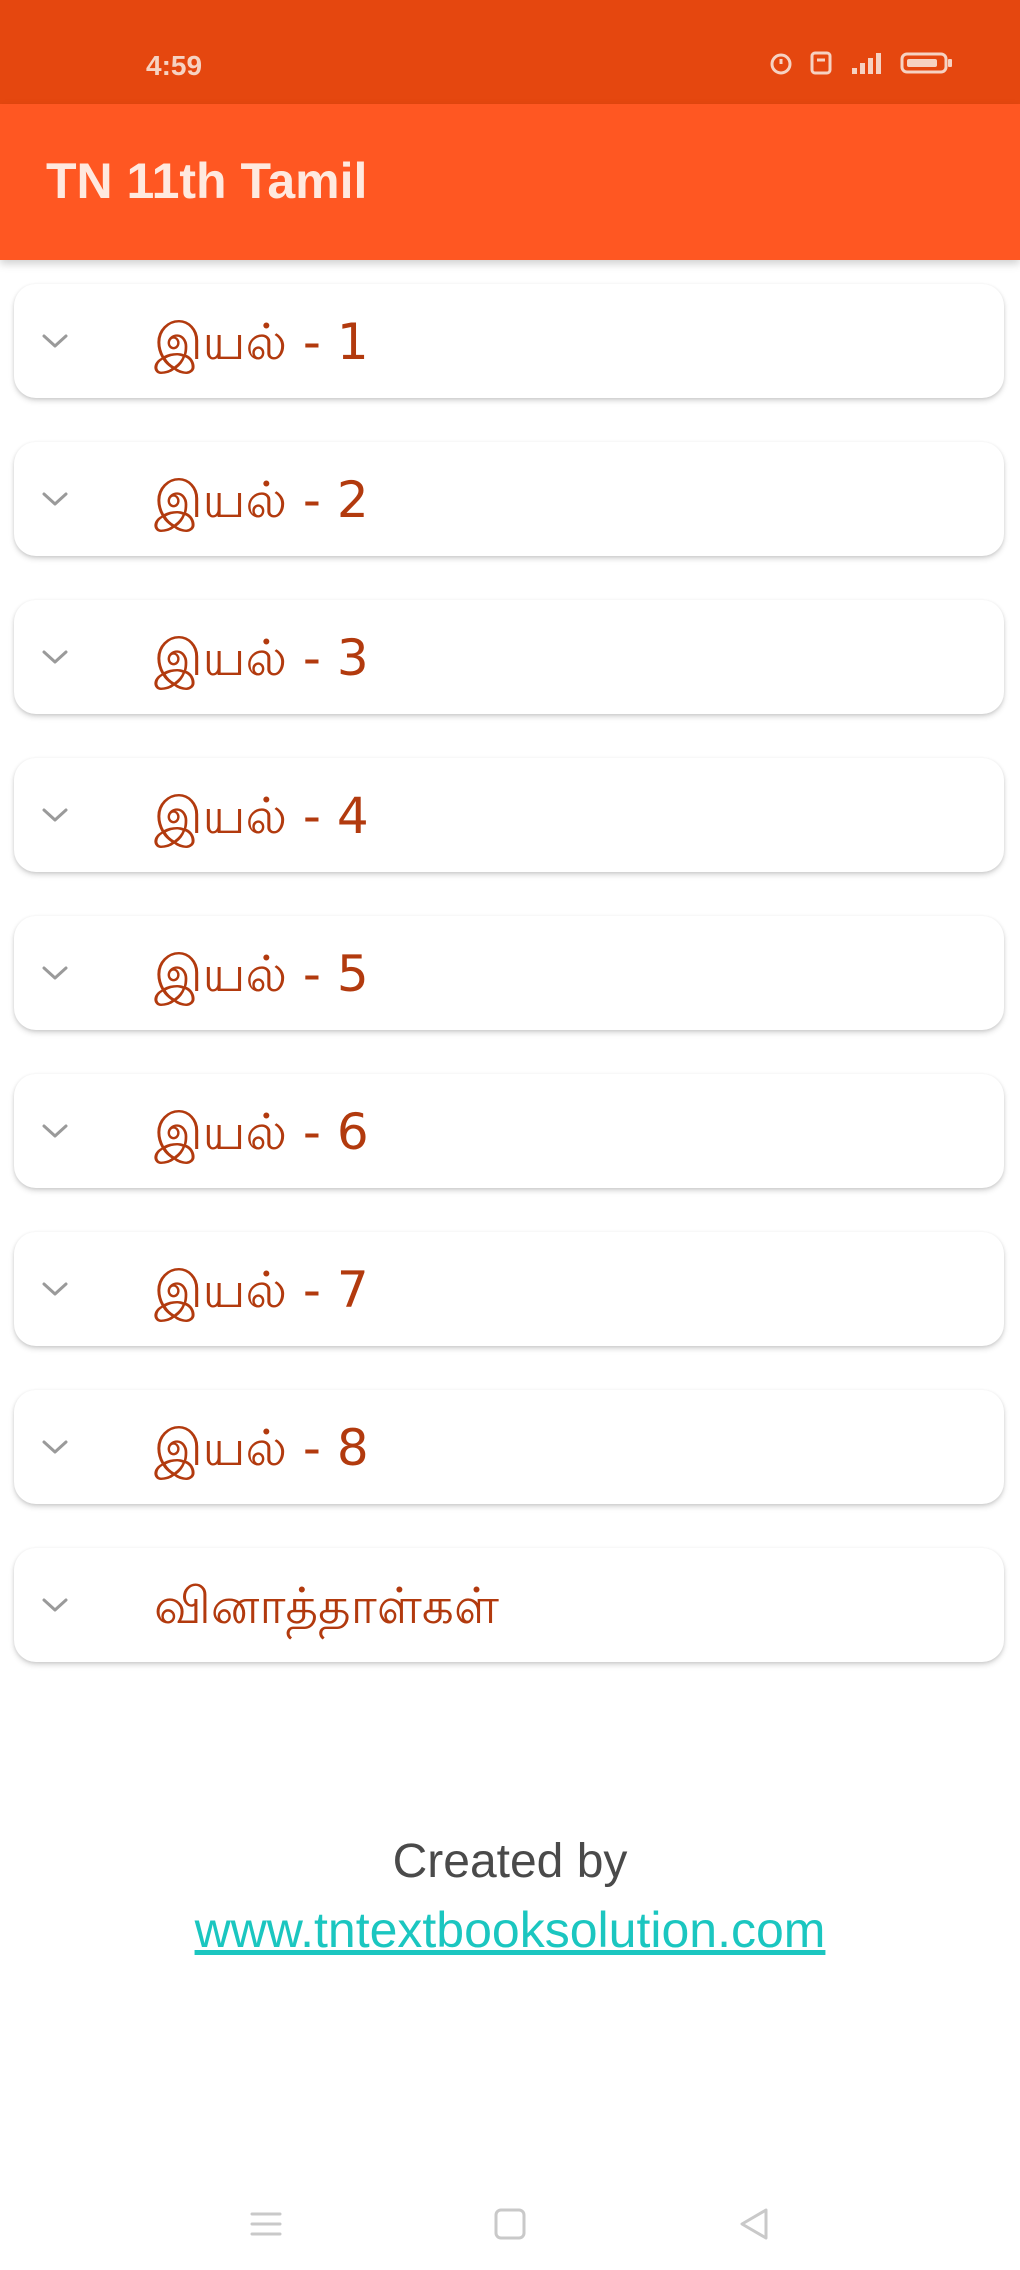 This screenshot has width=1020, height=2270. I want to click on chapter-item-label: இயல் - 4, so click(261, 816).